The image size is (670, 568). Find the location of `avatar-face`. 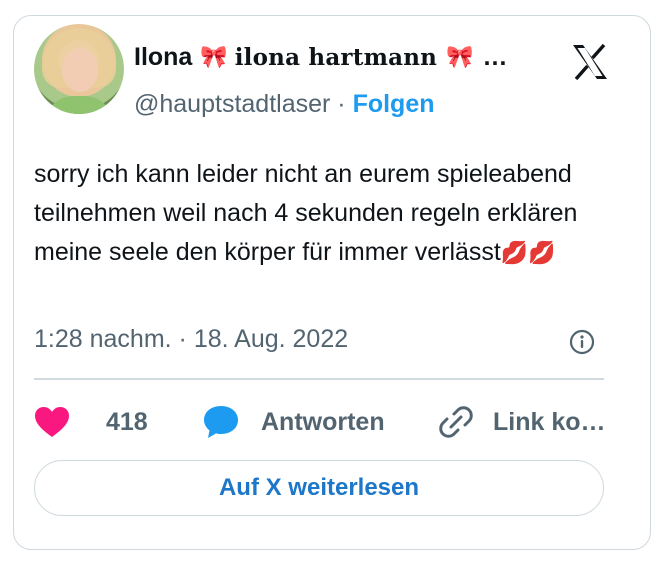

avatar-face is located at coordinates (80, 70).